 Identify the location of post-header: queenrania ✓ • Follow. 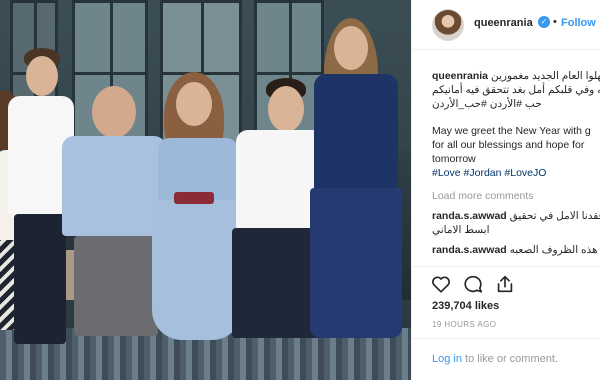
(506, 25).